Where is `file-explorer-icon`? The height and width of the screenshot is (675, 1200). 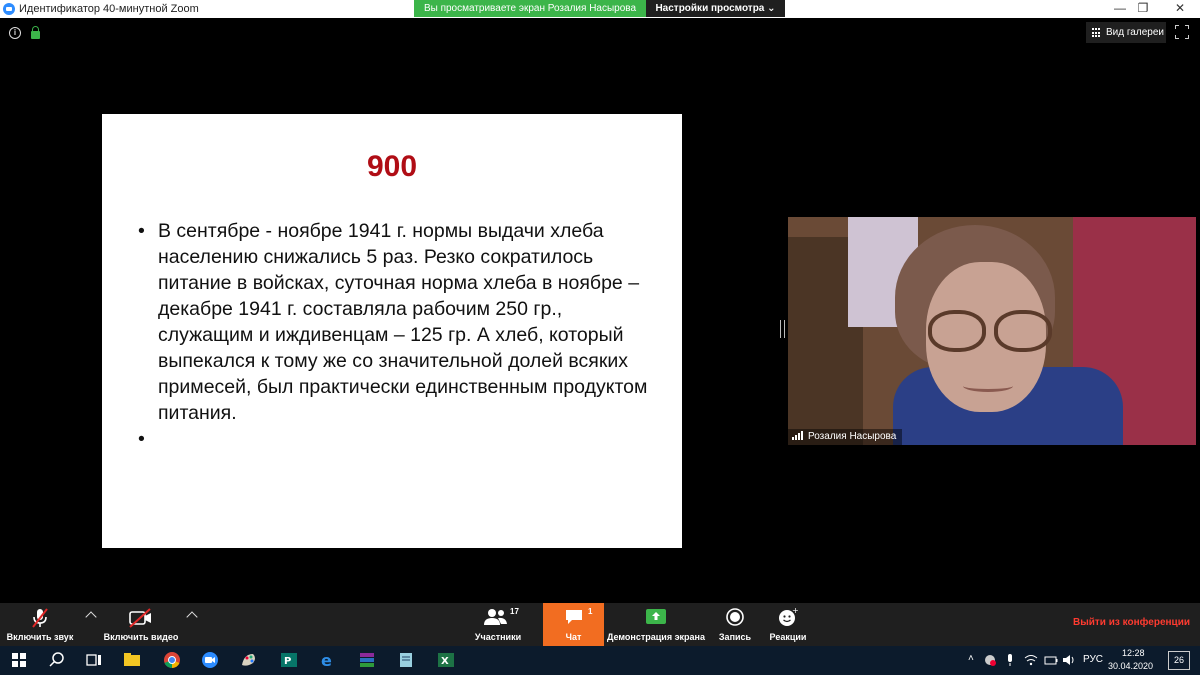 file-explorer-icon is located at coordinates (132, 660).